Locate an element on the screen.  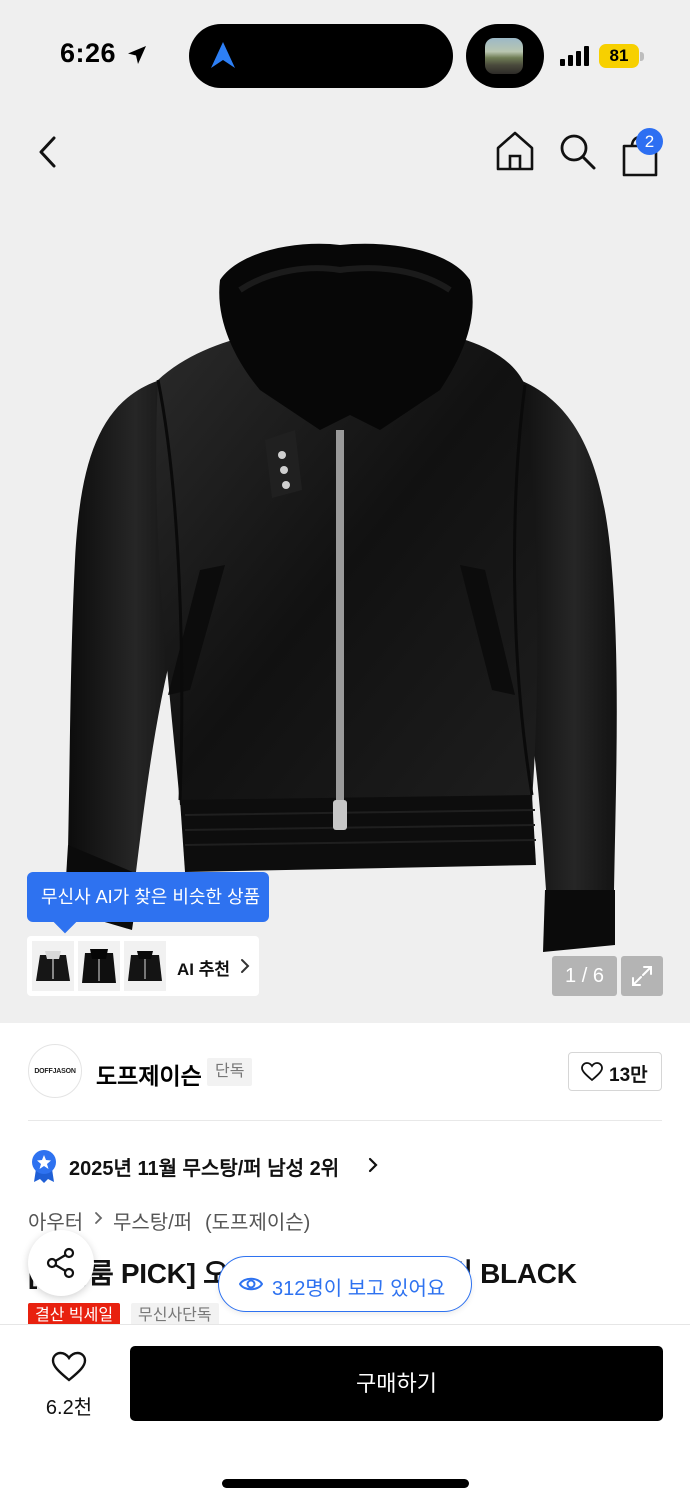
brand-like-count: 13만 is located at coordinates (628, 1075).